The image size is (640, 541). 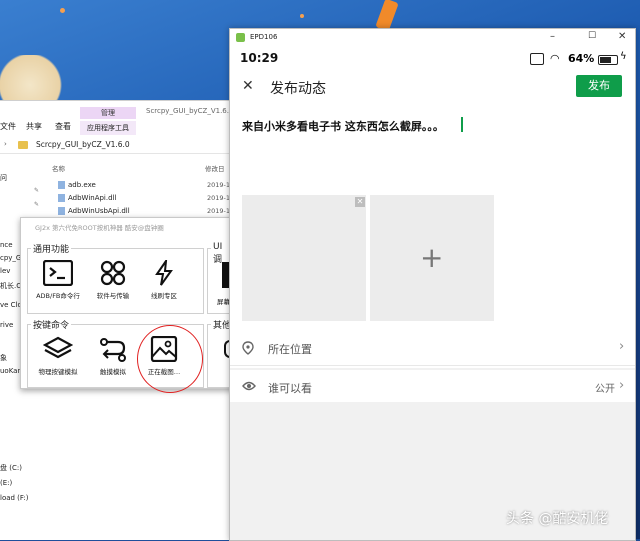 What do you see at coordinates (61, 185) in the screenshot?
I see `exe-icon` at bounding box center [61, 185].